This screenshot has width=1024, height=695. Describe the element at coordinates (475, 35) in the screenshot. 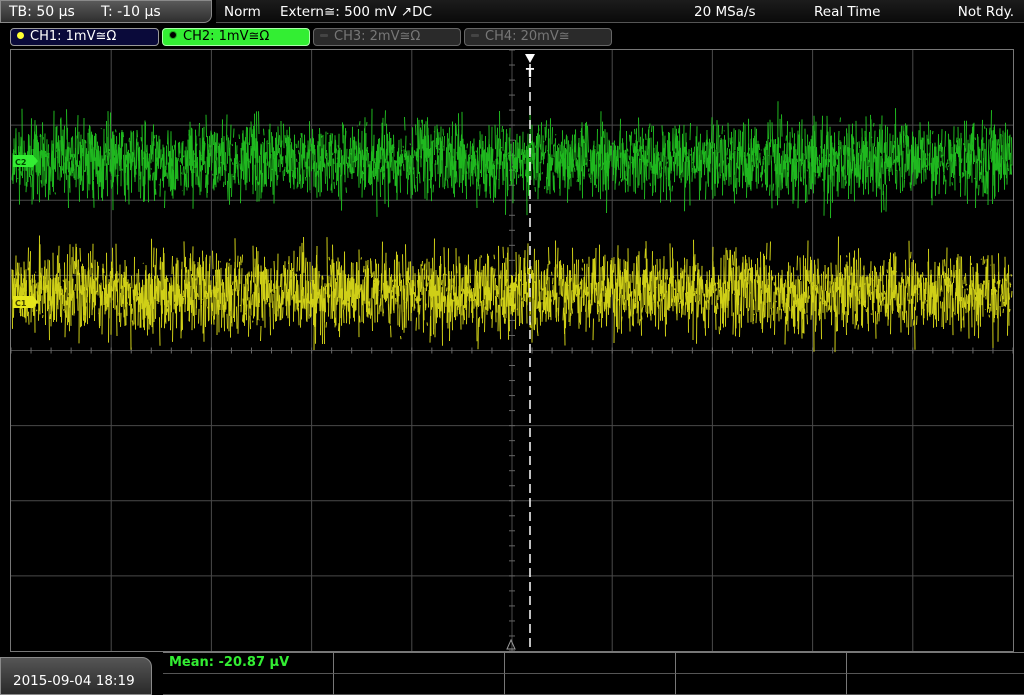

I see `ch4-indicator-icon` at that location.